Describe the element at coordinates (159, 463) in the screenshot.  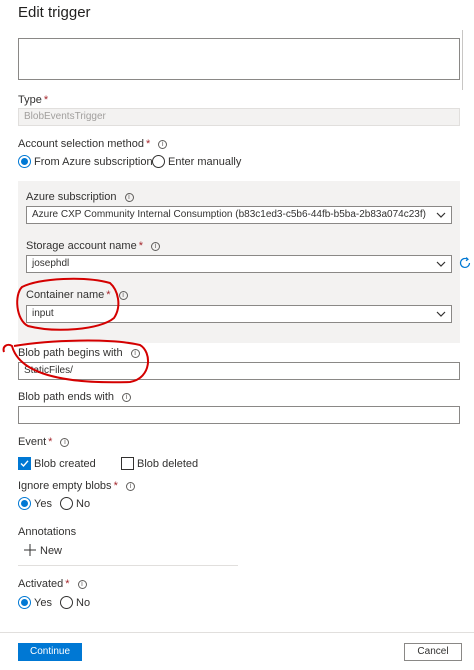
I see `checkbox-blob-deleted: Blob deleted` at that location.